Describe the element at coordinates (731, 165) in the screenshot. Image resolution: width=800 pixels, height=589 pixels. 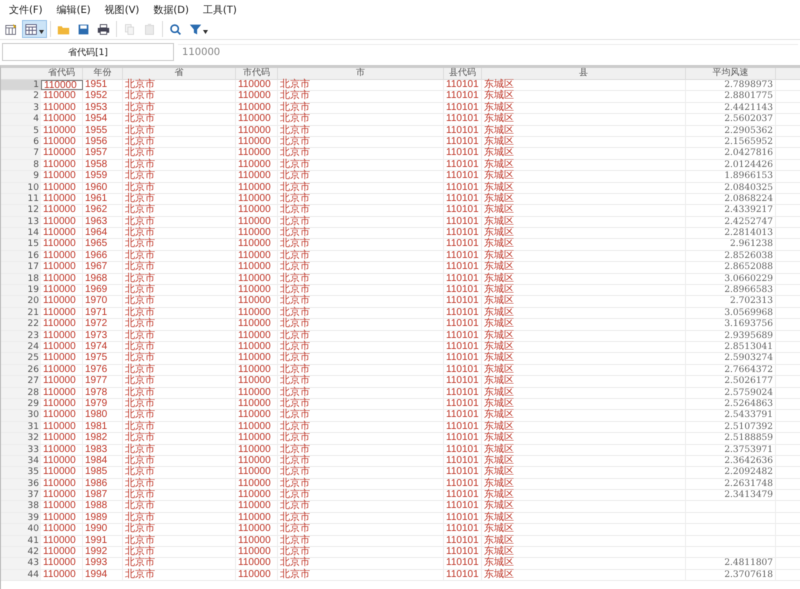
I see `table-cell: 2.0124426` at that location.